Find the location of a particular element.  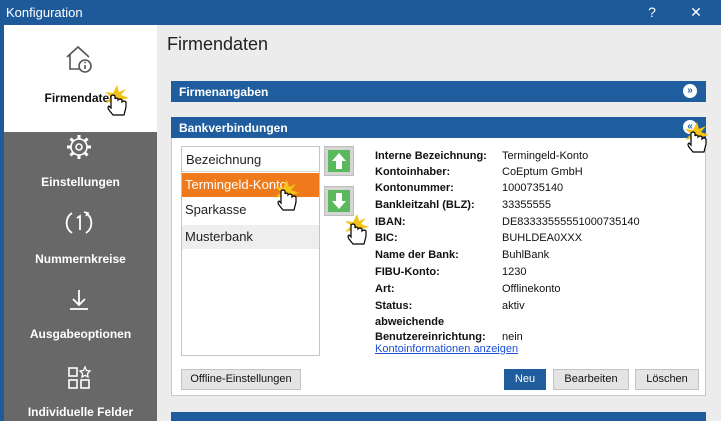

move-up-button is located at coordinates (339, 161).